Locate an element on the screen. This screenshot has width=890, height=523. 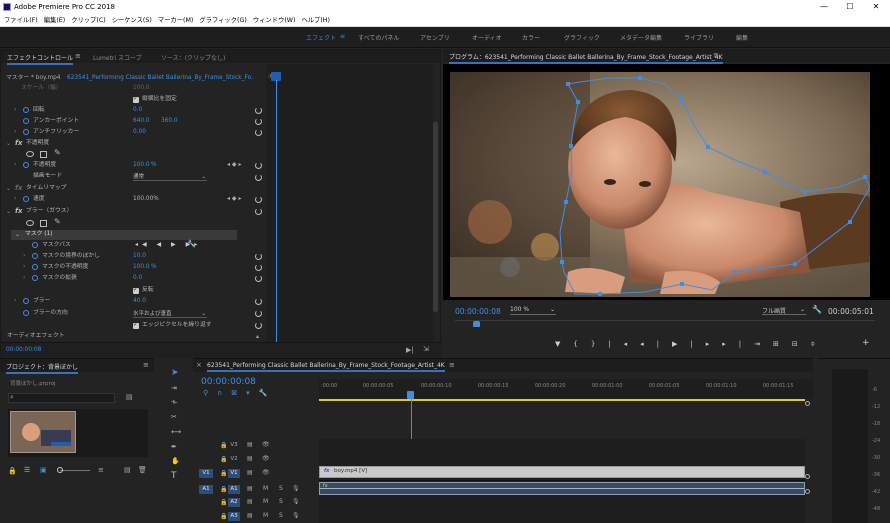
workspace-menu-icon: ≡ is located at coordinates (342, 36).